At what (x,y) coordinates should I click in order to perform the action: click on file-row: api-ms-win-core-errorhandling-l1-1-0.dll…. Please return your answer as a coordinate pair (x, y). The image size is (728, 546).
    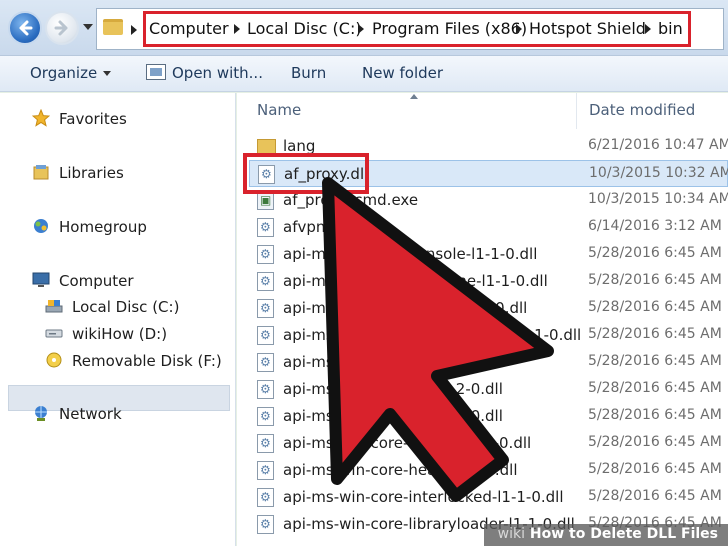
    Looking at the image, I should click on (488, 335).